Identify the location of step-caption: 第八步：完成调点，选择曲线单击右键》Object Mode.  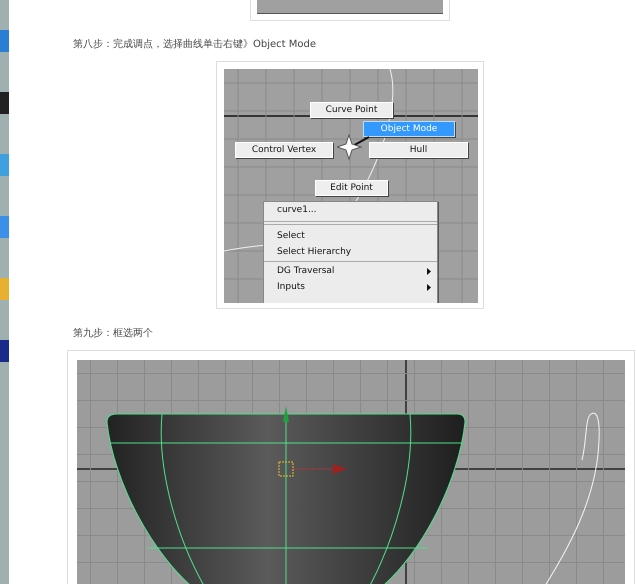
(195, 45).